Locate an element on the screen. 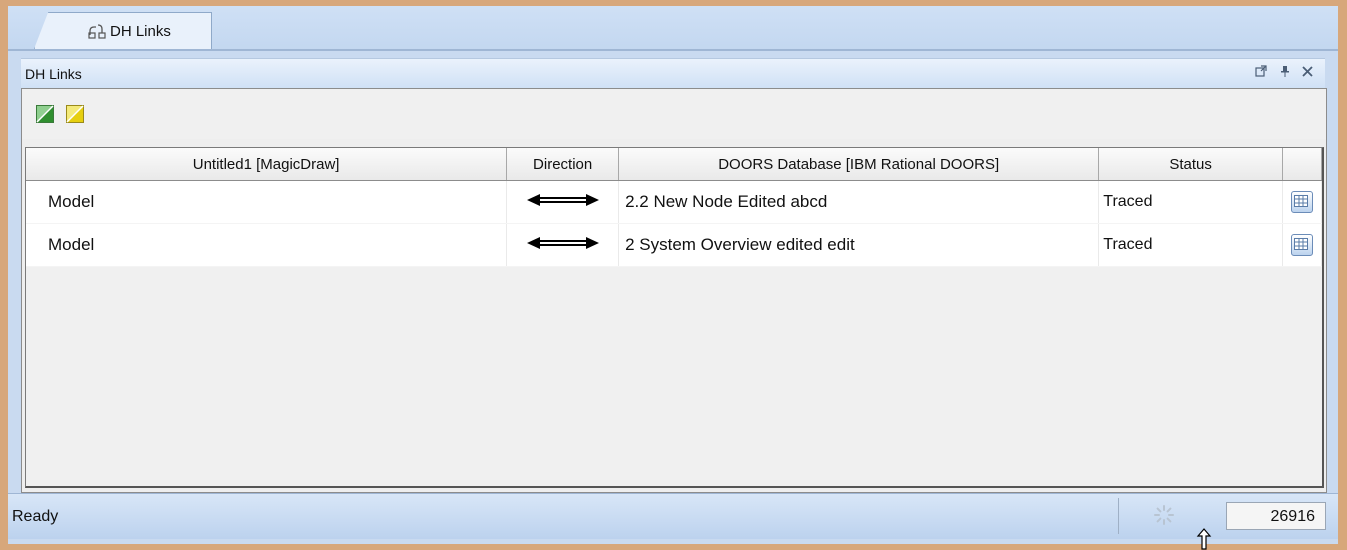 This screenshot has height=550, width=1347. status-bar: Ready 26916 is located at coordinates (673, 516).